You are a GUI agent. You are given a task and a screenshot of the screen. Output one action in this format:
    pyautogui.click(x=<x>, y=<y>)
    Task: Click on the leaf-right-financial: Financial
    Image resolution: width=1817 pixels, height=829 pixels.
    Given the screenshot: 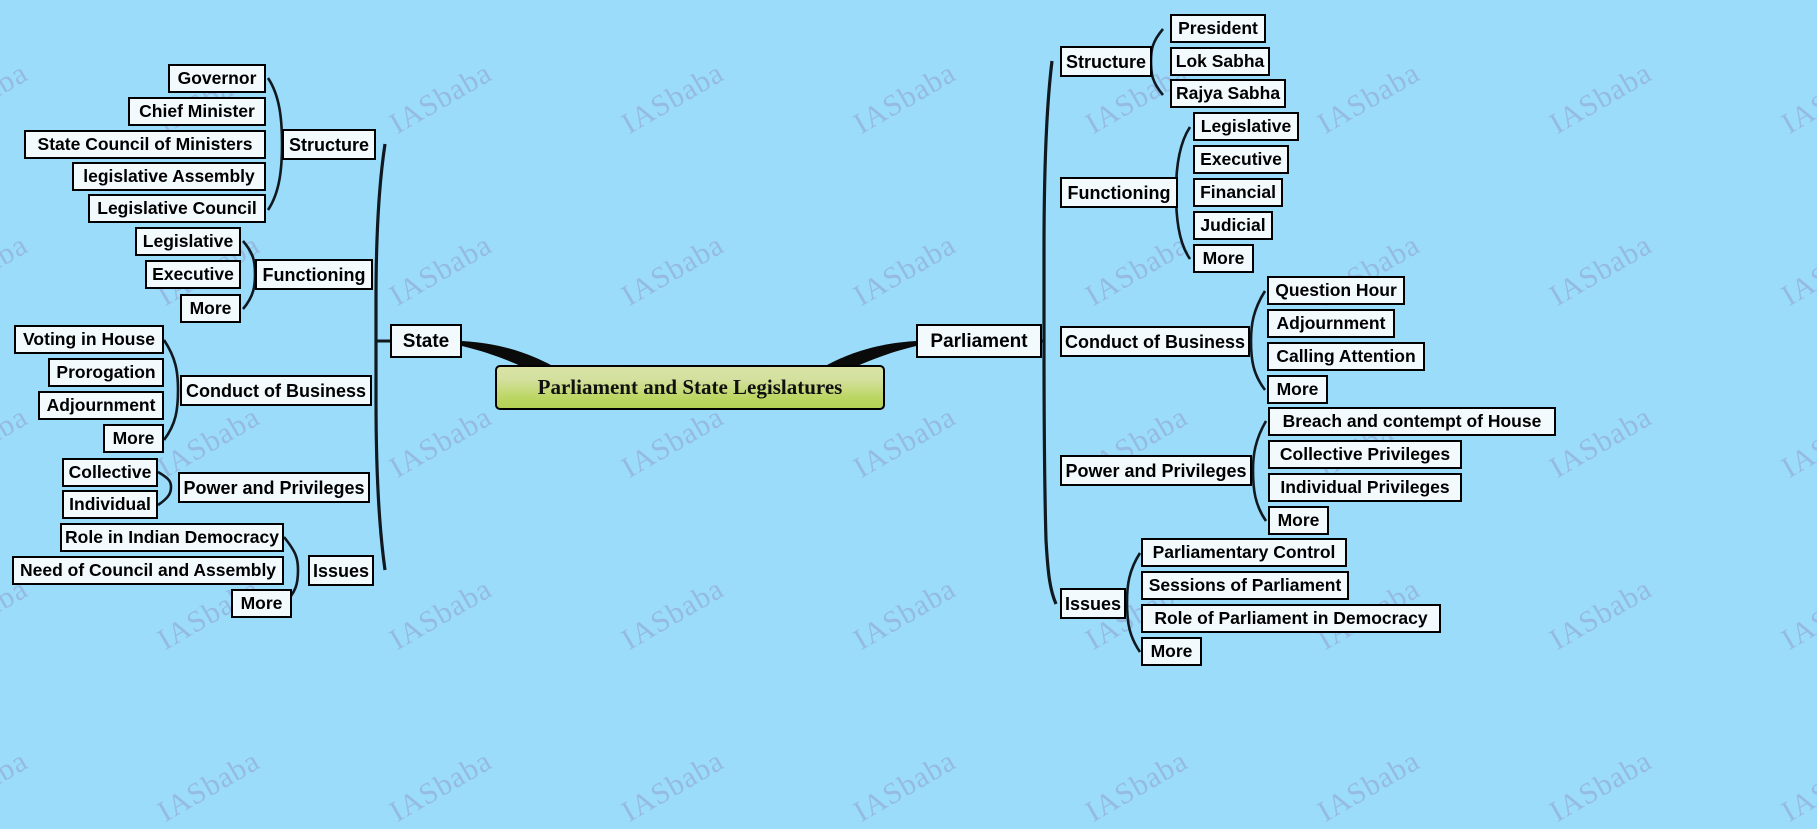 What is the action you would take?
    pyautogui.click(x=1238, y=192)
    